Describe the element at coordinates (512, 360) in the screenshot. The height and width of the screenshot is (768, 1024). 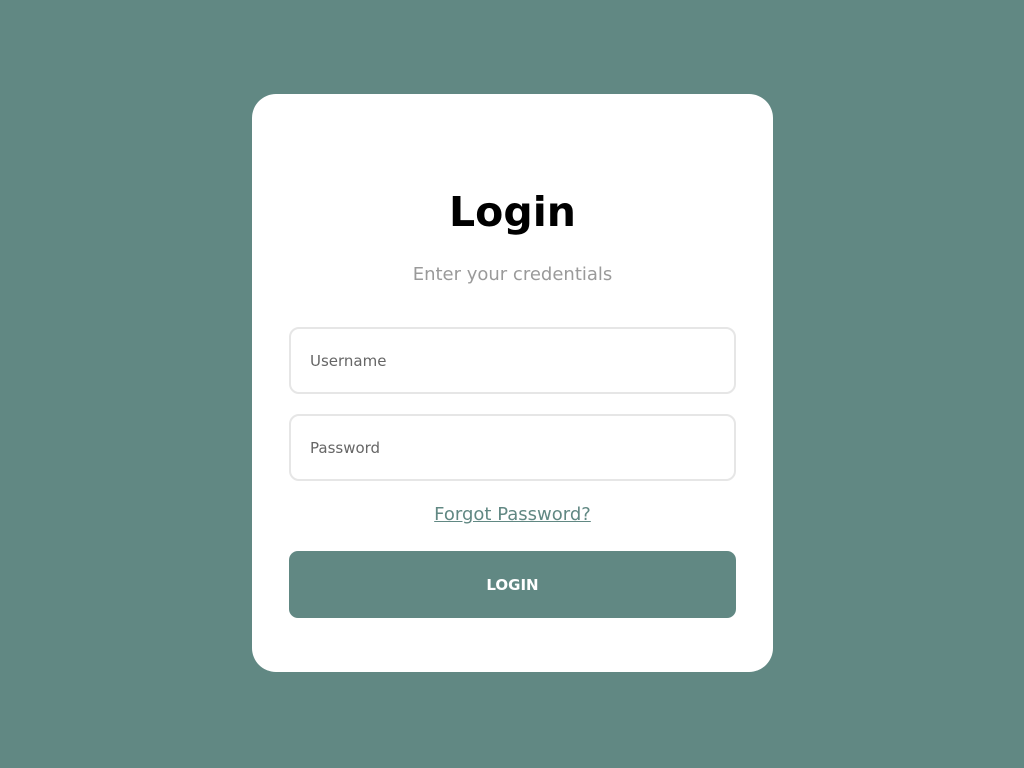
I see `username-input` at that location.